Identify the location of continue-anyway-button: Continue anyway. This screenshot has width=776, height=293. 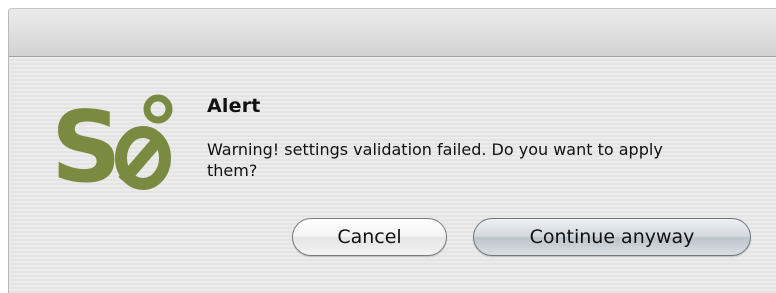
(612, 237).